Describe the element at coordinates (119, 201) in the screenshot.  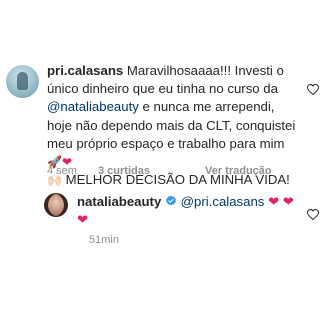
I see `reply-username: nataliabeauty` at that location.